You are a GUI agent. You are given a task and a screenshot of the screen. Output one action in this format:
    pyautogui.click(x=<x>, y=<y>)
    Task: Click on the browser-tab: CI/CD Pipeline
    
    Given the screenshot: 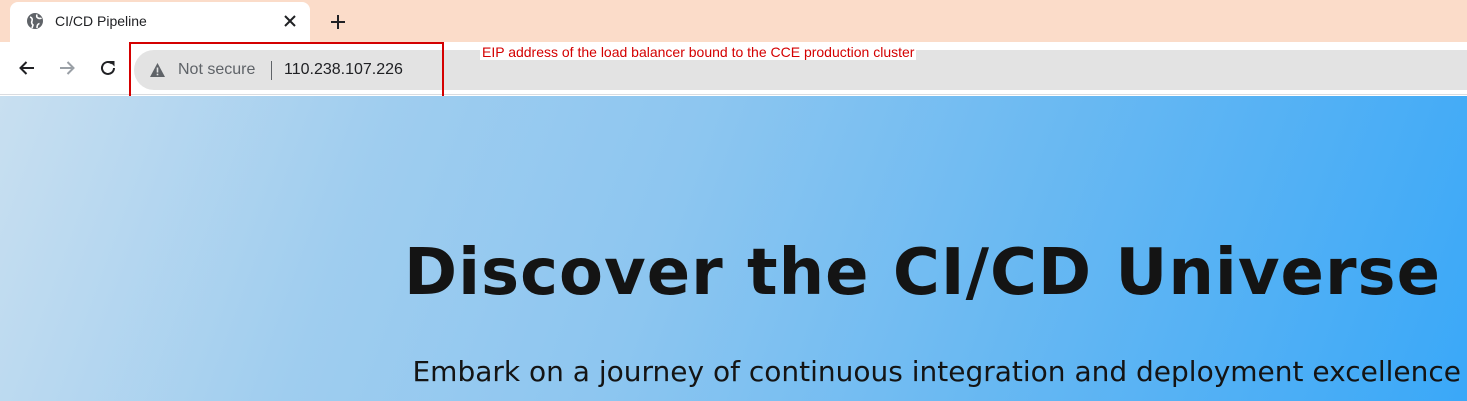 What is the action you would take?
    pyautogui.click(x=160, y=22)
    